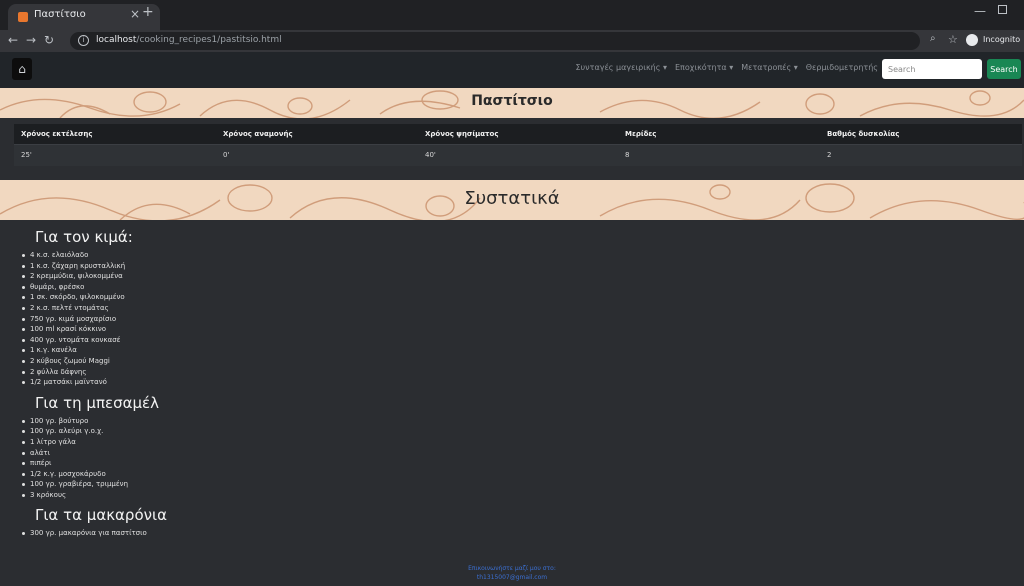  I want to click on section-title-bechamel: Για τη μπεσαμέλ, so click(97, 402).